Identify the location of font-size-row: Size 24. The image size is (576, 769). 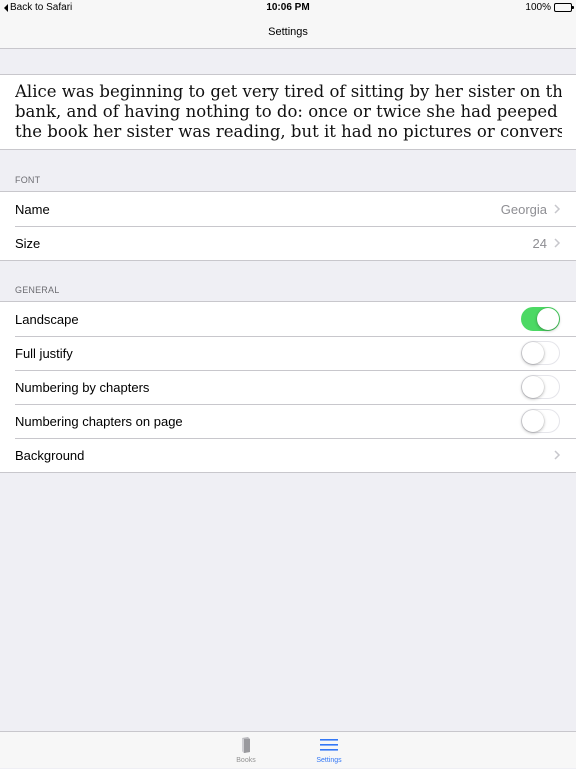
(288, 243).